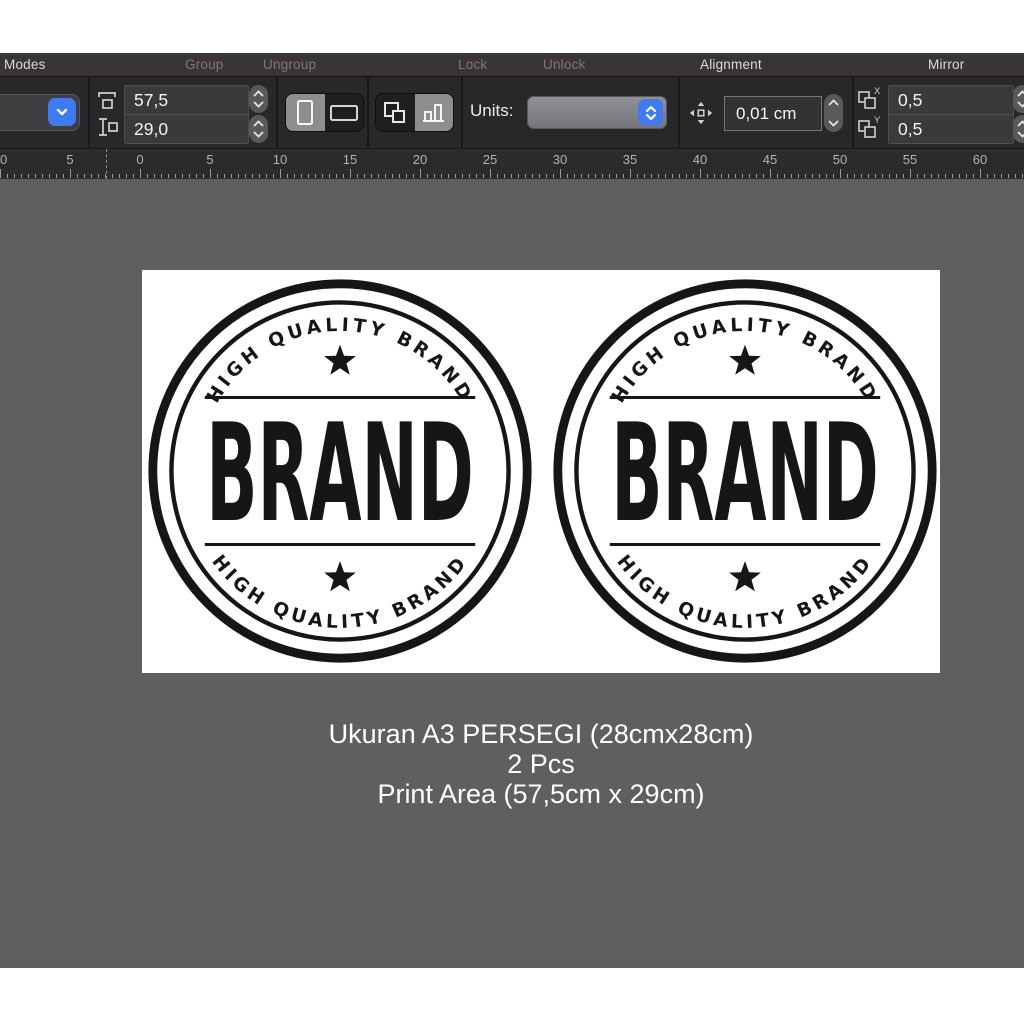 The image size is (1024, 1024). Describe the element at coordinates (951, 128) in the screenshot. I see `mirror-y-input: 0,5` at that location.